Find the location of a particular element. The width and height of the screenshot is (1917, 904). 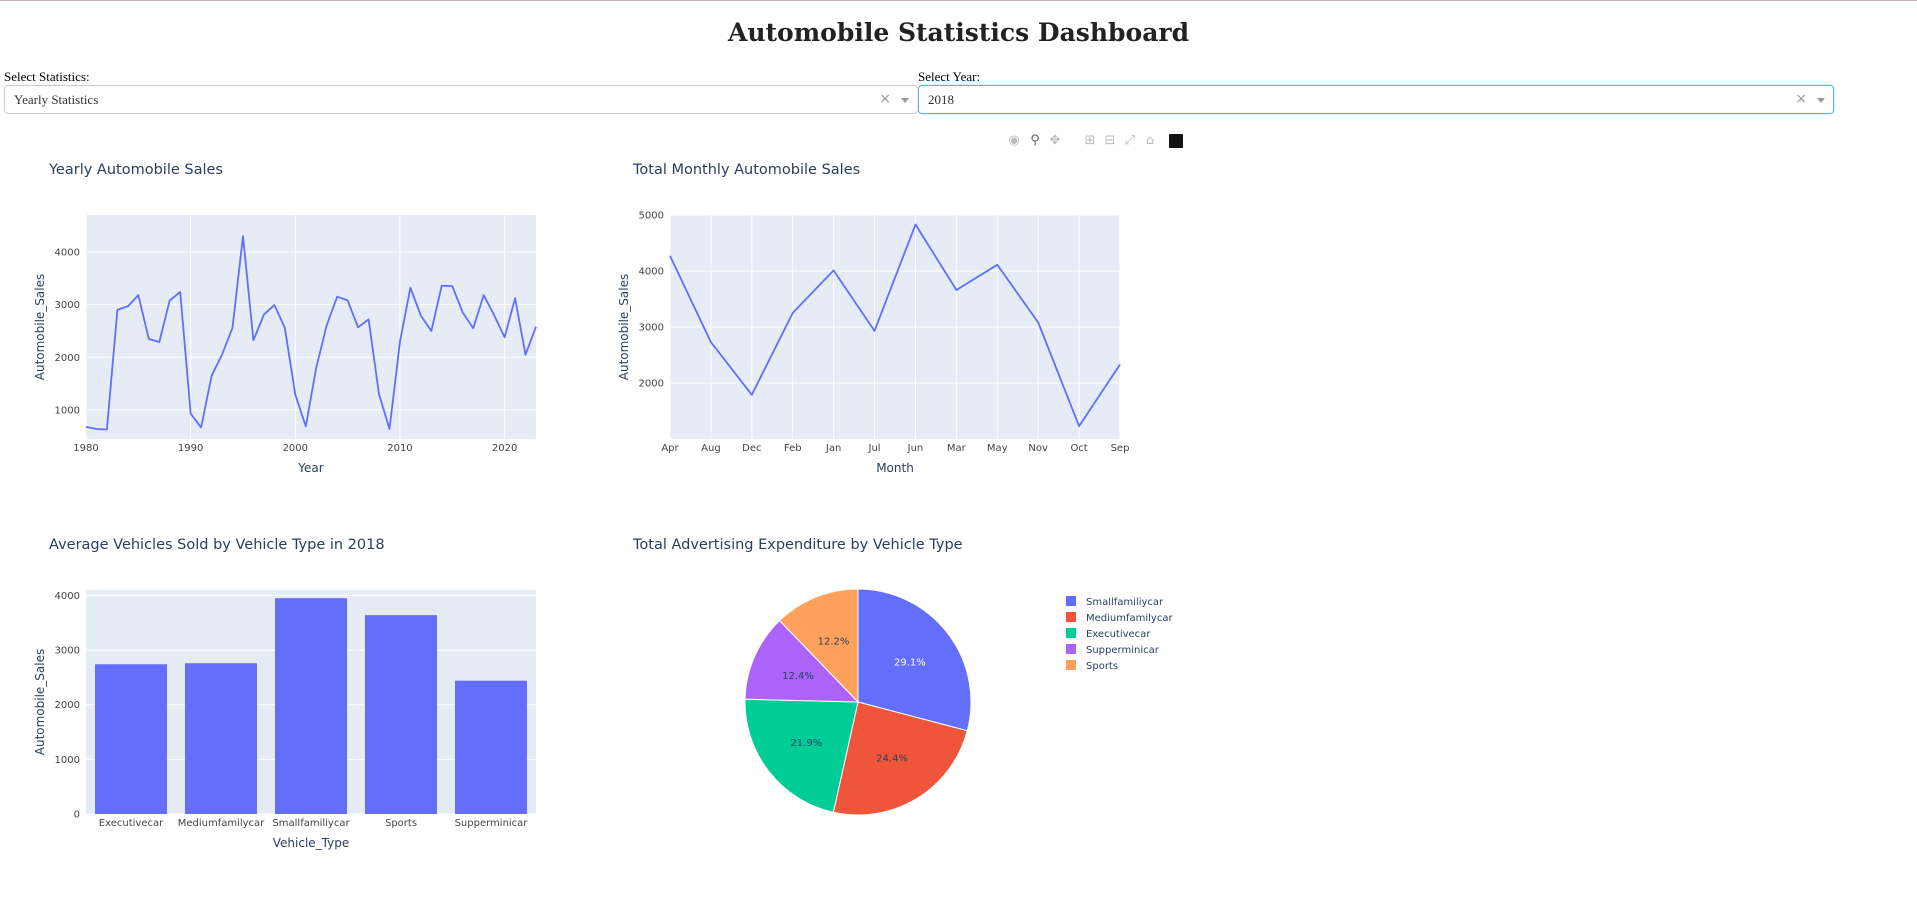

top-border is located at coordinates (958, 0).